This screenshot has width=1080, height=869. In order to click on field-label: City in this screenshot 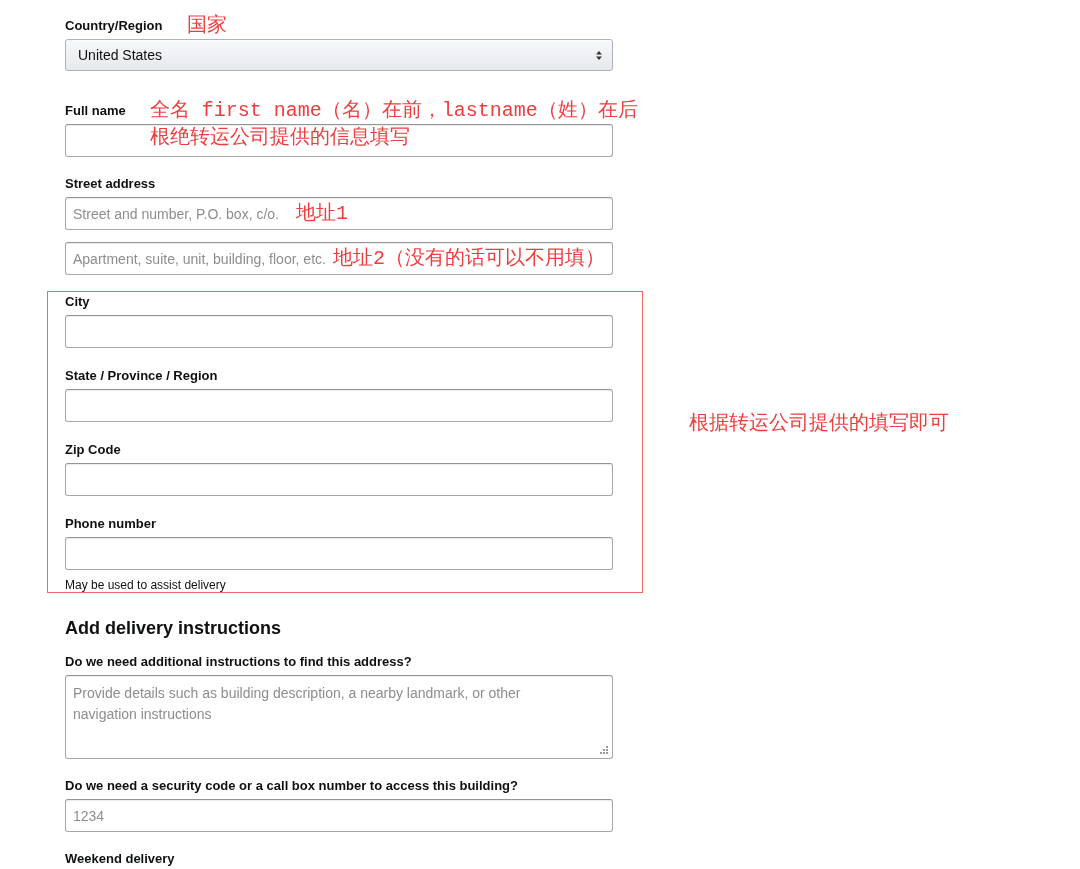, I will do `click(77, 302)`.